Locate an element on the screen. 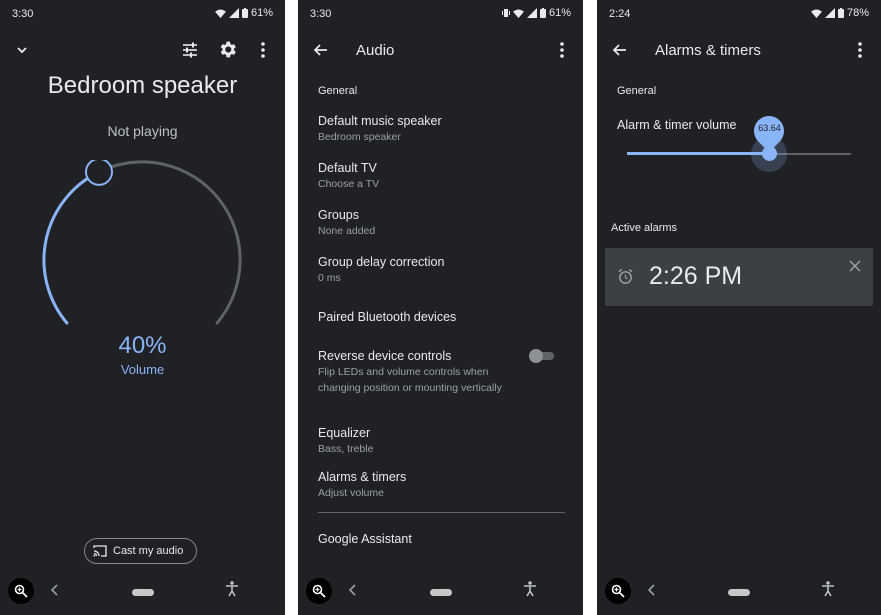 The image size is (881, 615). setting-paired-bluetooth-devices: Paired Bluetooth devices is located at coordinates (440, 317).